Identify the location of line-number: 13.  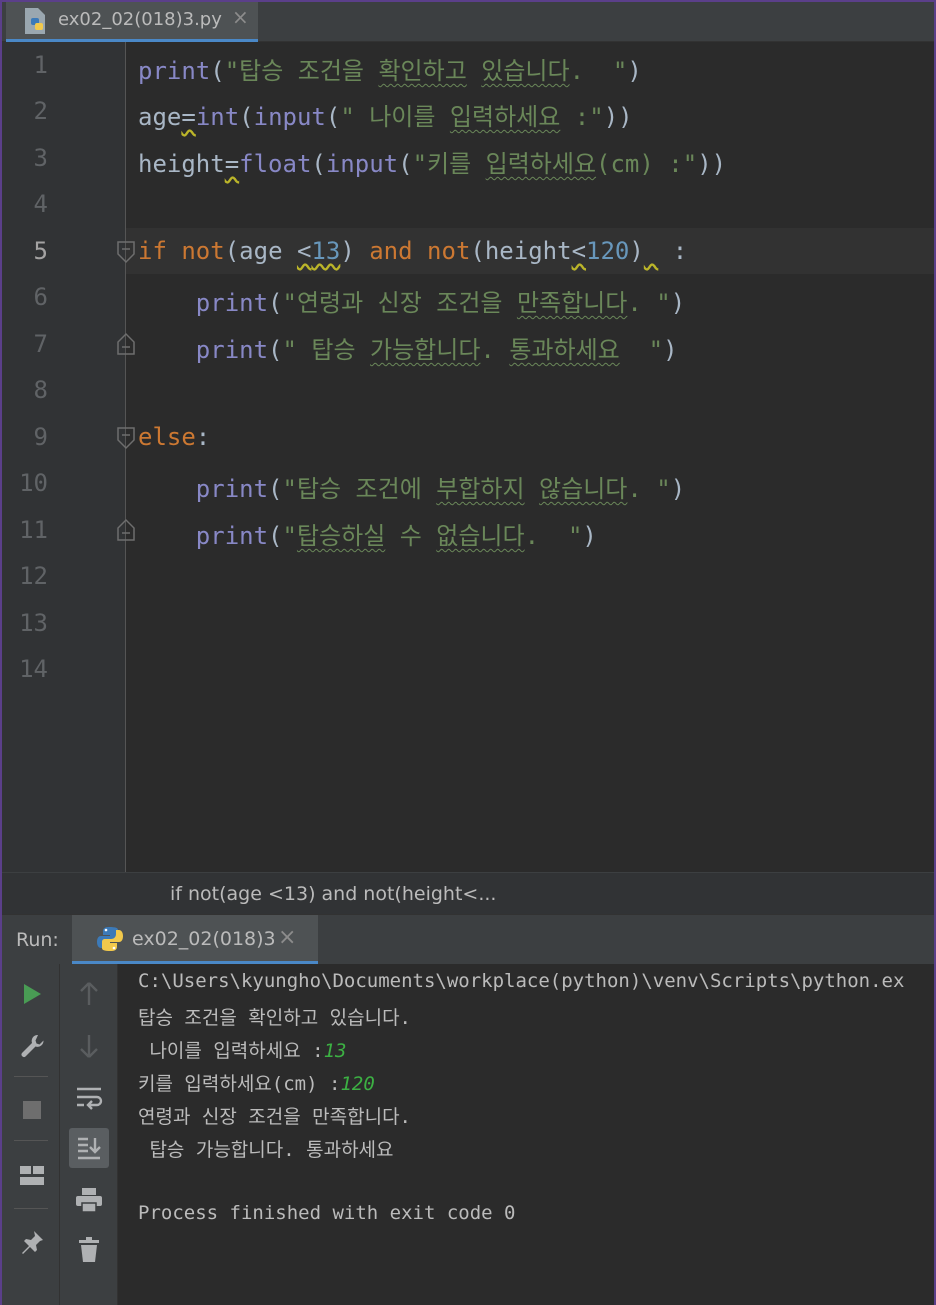
(33, 623).